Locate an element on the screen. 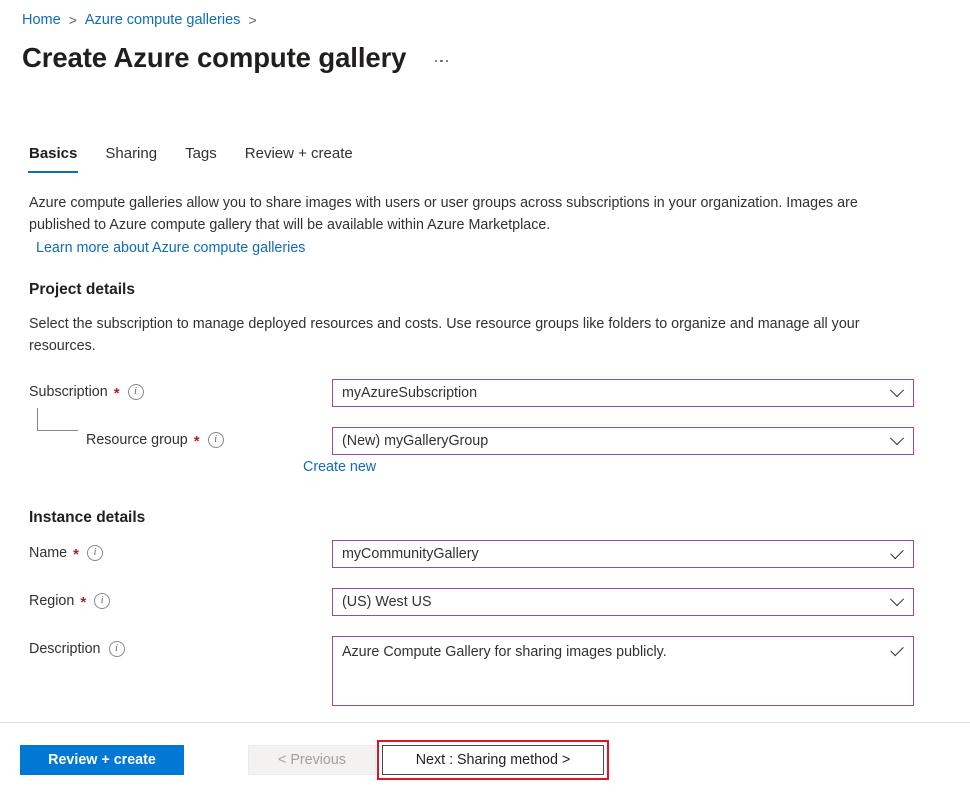 The image size is (970, 799). tab-sharing: Sharing is located at coordinates (131, 157).